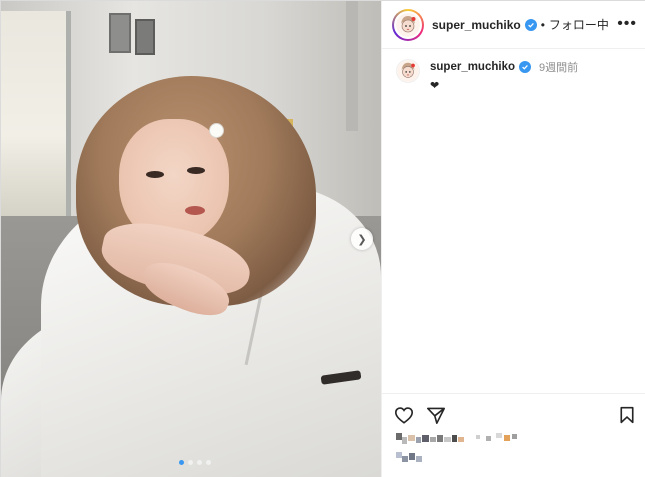  Describe the element at coordinates (627, 417) in the screenshot. I see `bookmark-icon` at that location.